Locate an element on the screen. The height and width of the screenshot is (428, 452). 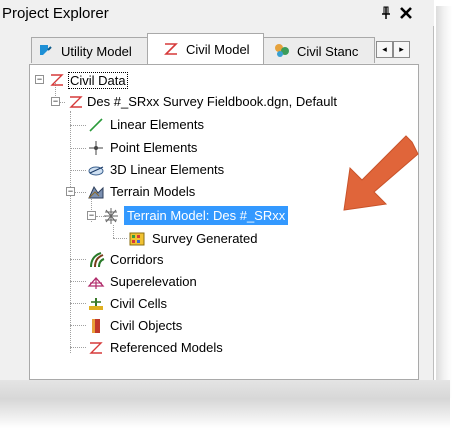
tree-node-label: Terrain Models is located at coordinates (153, 191).